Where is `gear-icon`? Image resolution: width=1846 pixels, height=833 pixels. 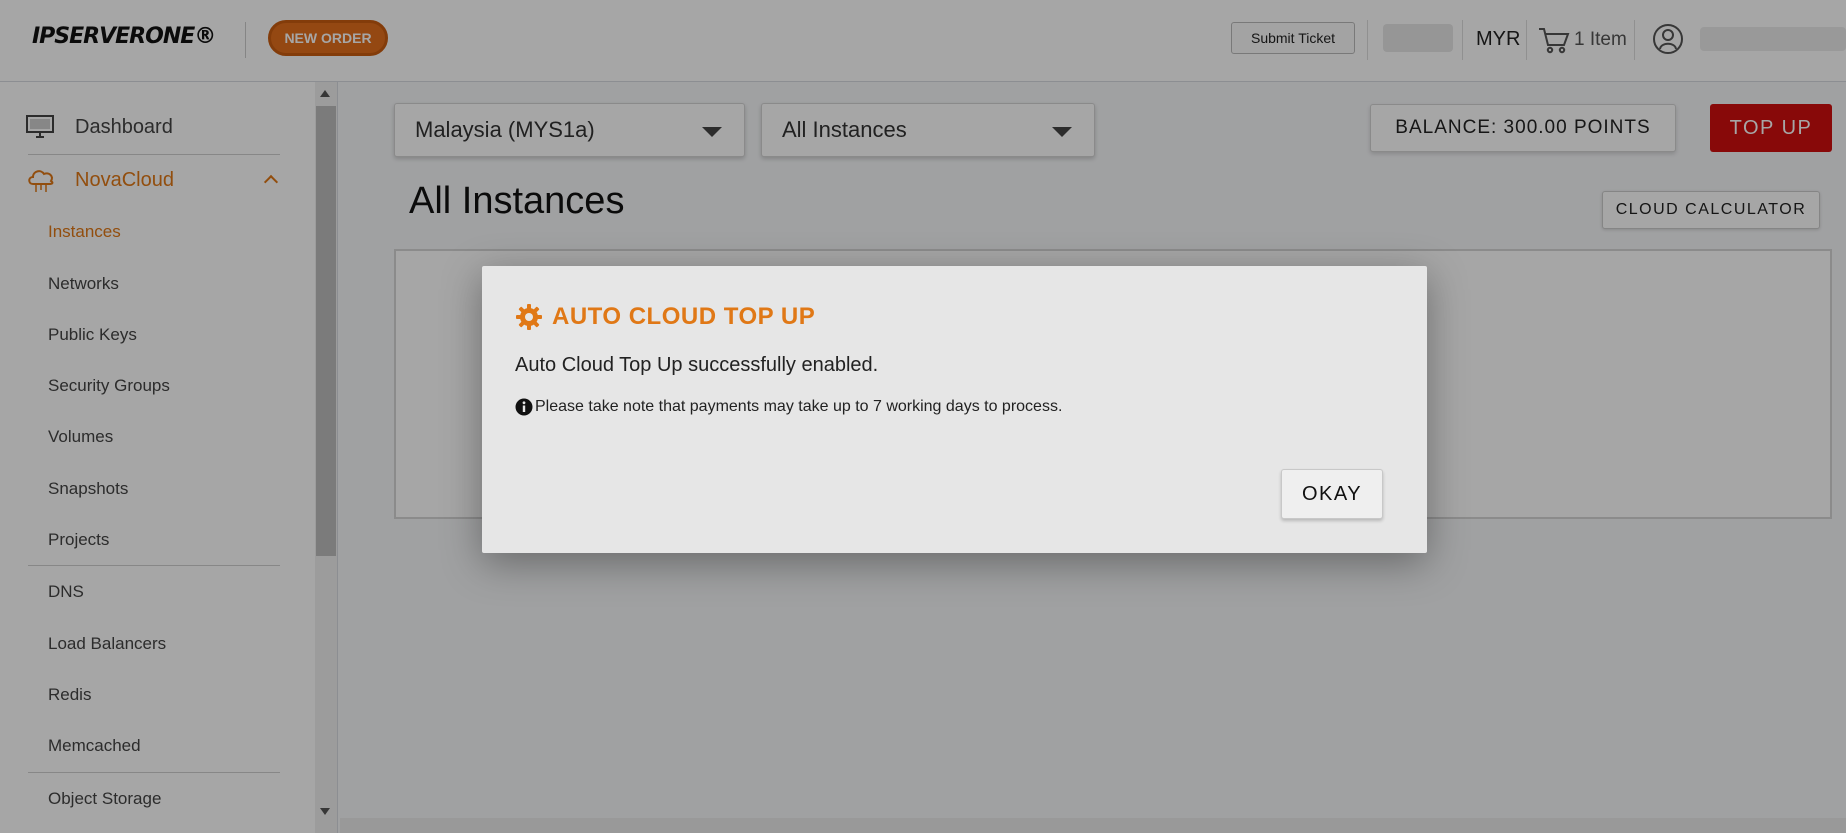
gear-icon is located at coordinates (529, 317).